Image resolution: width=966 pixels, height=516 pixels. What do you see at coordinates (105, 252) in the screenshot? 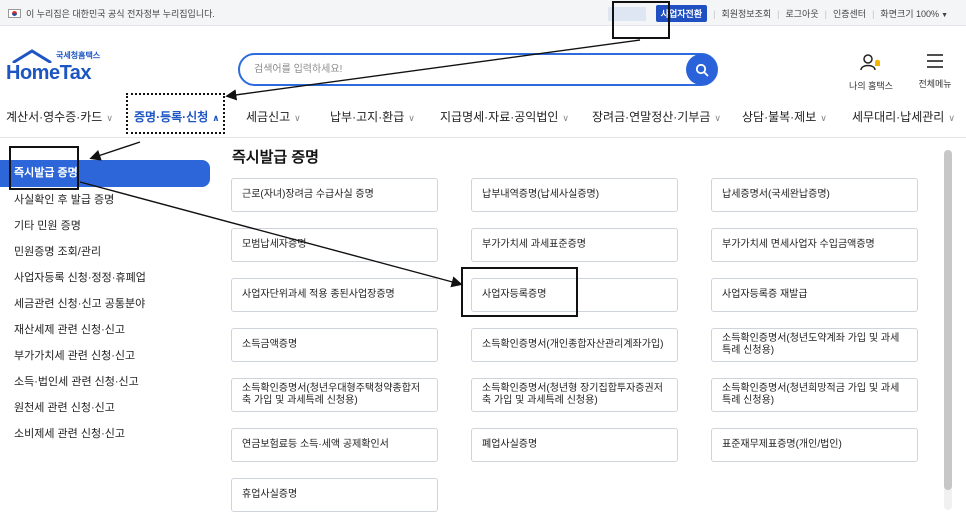
I see `sidebar-item-cert-lookup: 민원증명 조회/관리` at bounding box center [105, 252].